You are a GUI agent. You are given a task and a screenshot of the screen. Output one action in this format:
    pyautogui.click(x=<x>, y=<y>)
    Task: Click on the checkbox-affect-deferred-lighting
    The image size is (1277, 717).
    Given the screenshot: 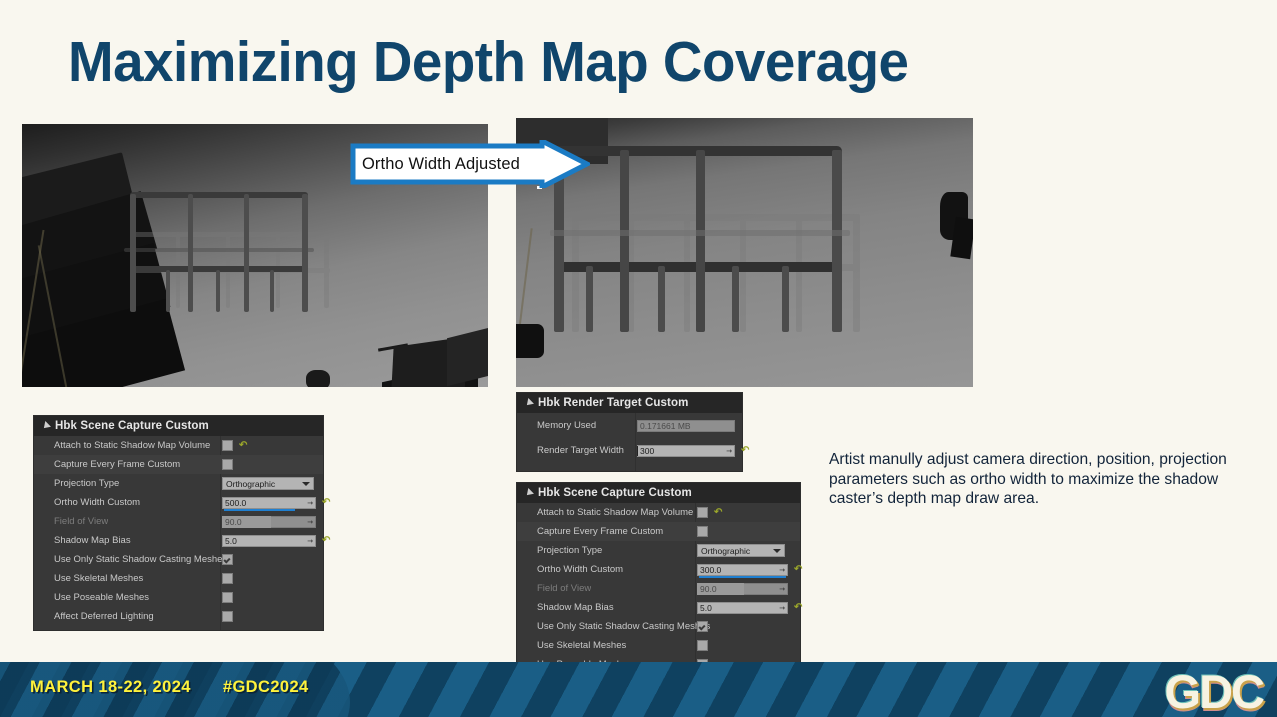 What is the action you would take?
    pyautogui.click(x=227, y=616)
    